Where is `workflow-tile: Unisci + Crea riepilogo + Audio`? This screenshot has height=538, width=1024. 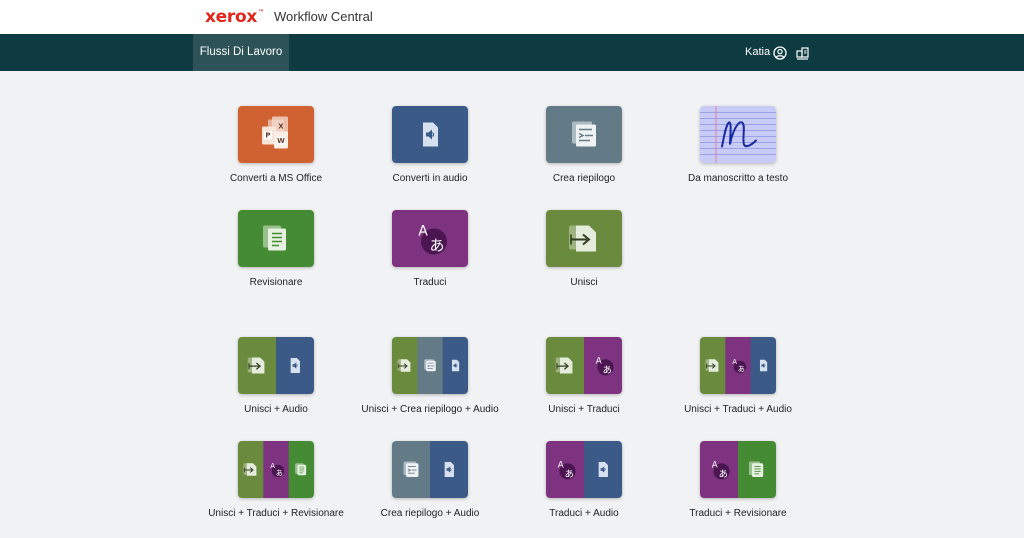
workflow-tile: Unisci + Crea riepilogo + Audio is located at coordinates (430, 387).